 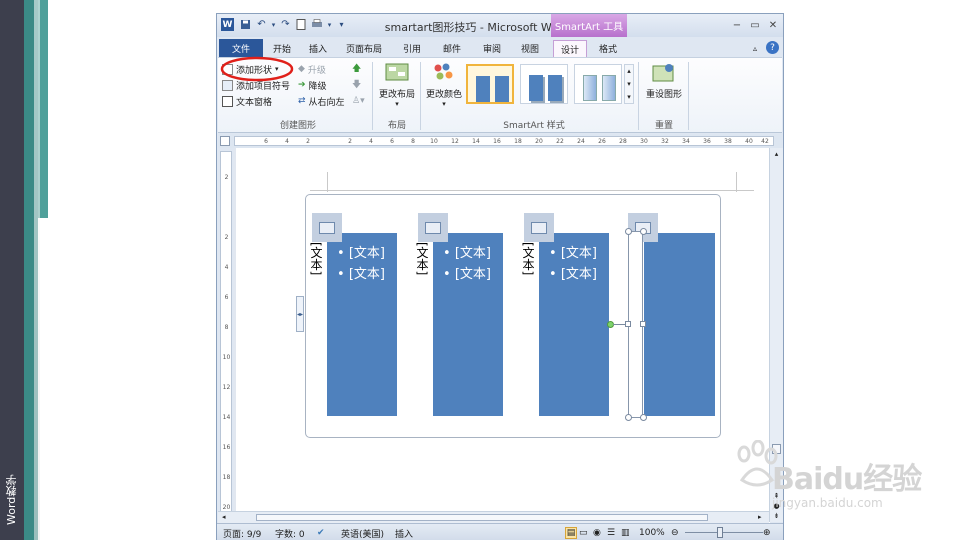 I want to click on word-count: 字数: 0, so click(x=290, y=533).